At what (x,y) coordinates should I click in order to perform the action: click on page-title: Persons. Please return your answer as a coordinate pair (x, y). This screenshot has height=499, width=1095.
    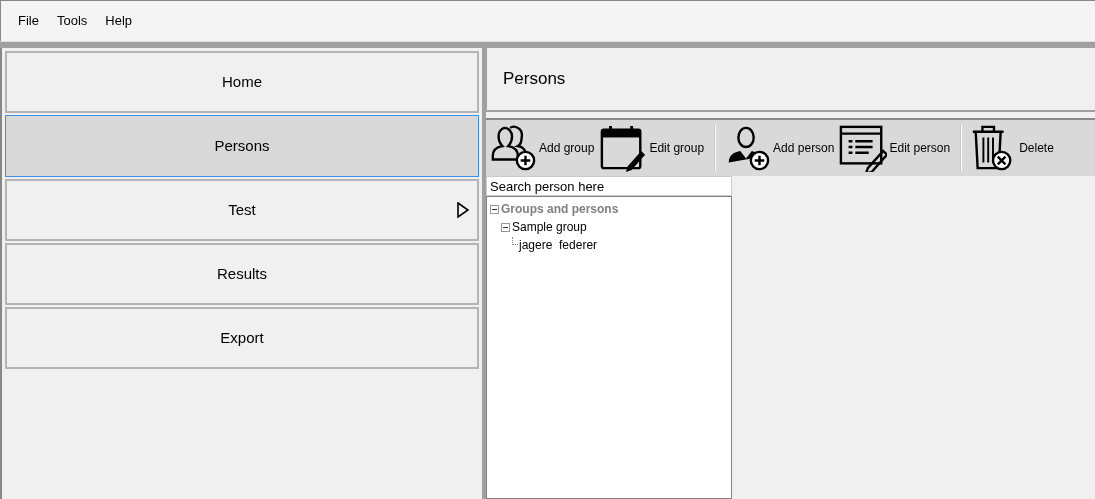
    Looking at the image, I should click on (534, 79).